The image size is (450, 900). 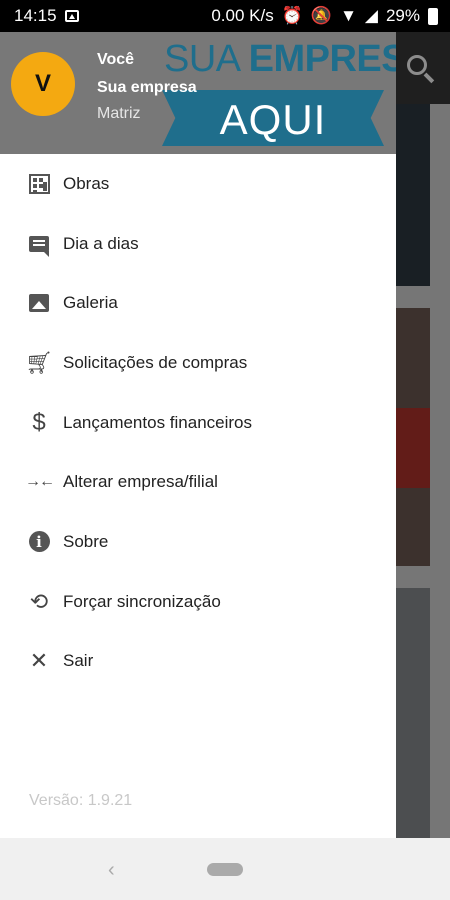 I want to click on menu-item-sobre: i Sobre, so click(x=198, y=542).